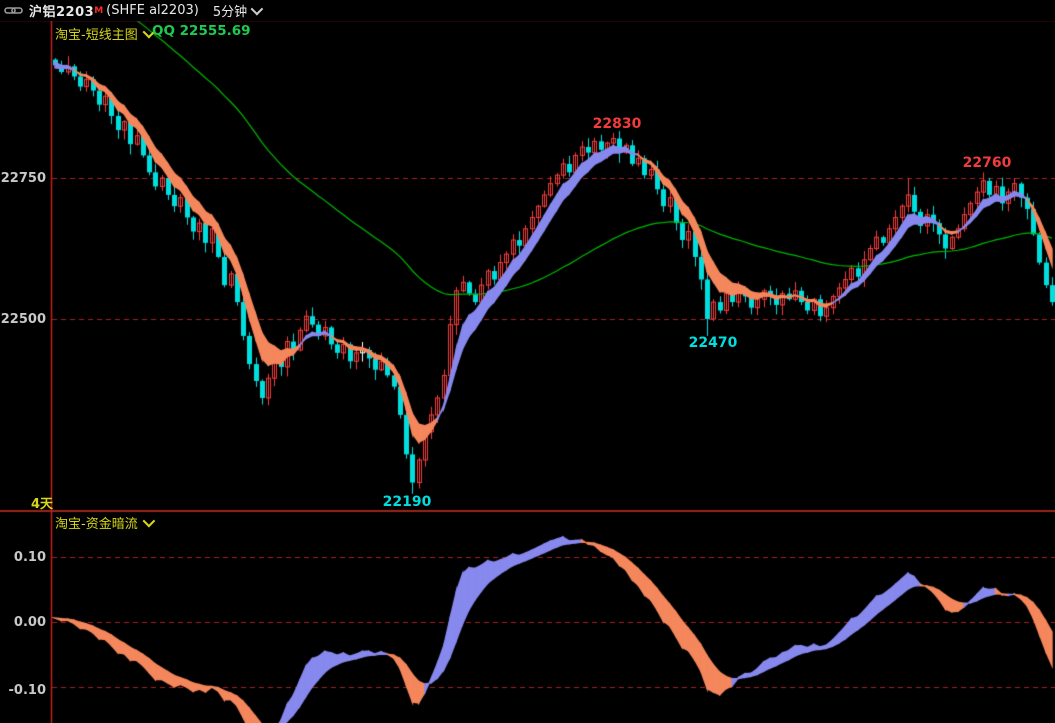  Describe the element at coordinates (96, 524) in the screenshot. I see `sub-indicator-label: 淘宝-资金暗流` at that location.